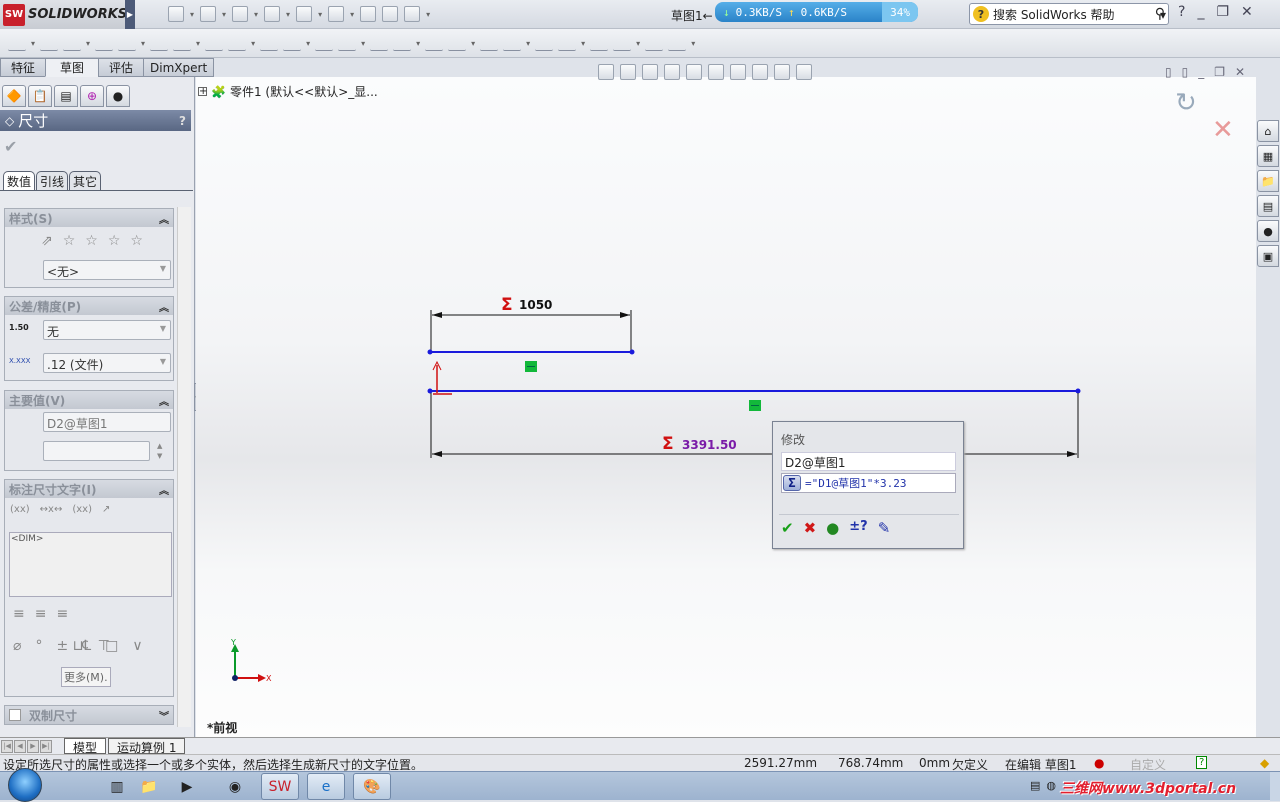 This screenshot has height=802, width=1280. Describe the element at coordinates (531, 322) in the screenshot. I see `dimension-1050: Σ 1050` at that location.